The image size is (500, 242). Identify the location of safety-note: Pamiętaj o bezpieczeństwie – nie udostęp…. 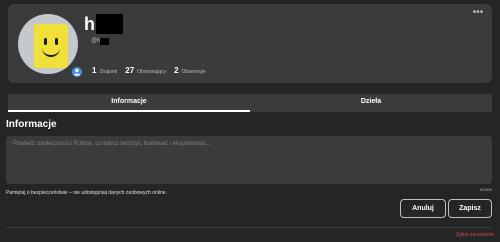
(86, 193).